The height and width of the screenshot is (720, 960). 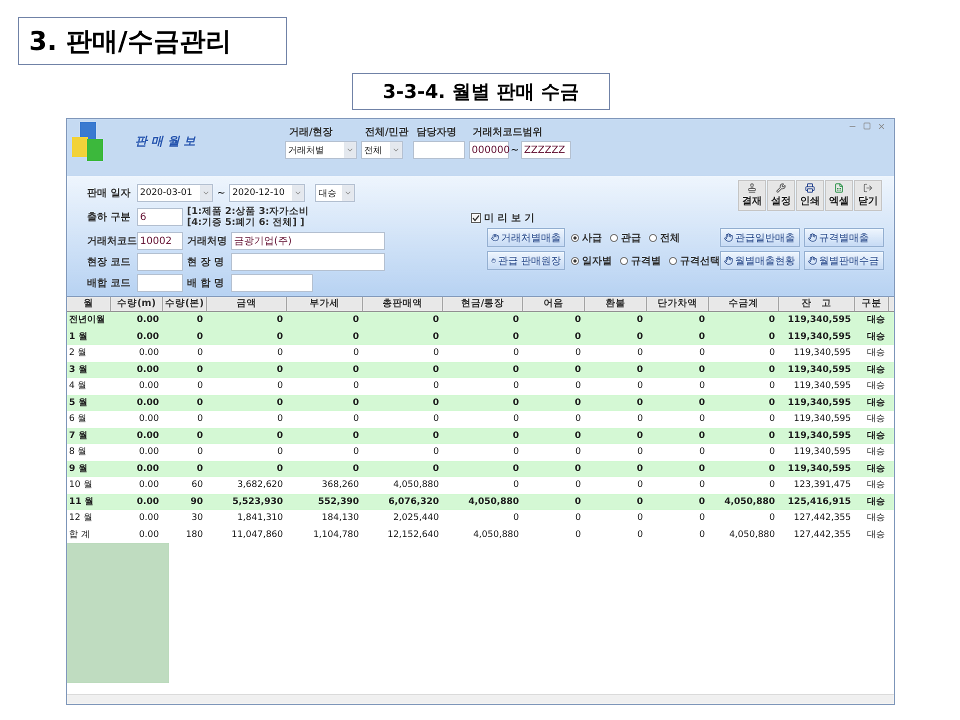 What do you see at coordinates (760, 260) in the screenshot?
I see `report-button: 월별매출현황` at bounding box center [760, 260].